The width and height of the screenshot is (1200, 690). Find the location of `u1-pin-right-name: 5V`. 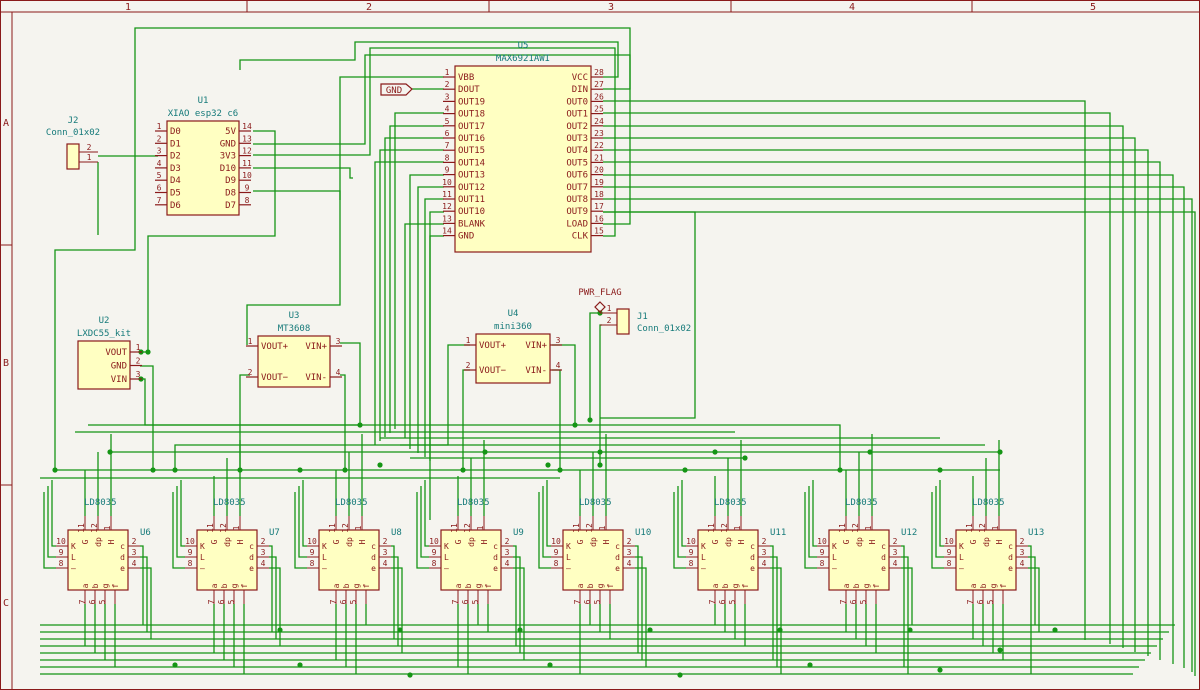

u1-pin-right-name: 5V is located at coordinates (230, 132).